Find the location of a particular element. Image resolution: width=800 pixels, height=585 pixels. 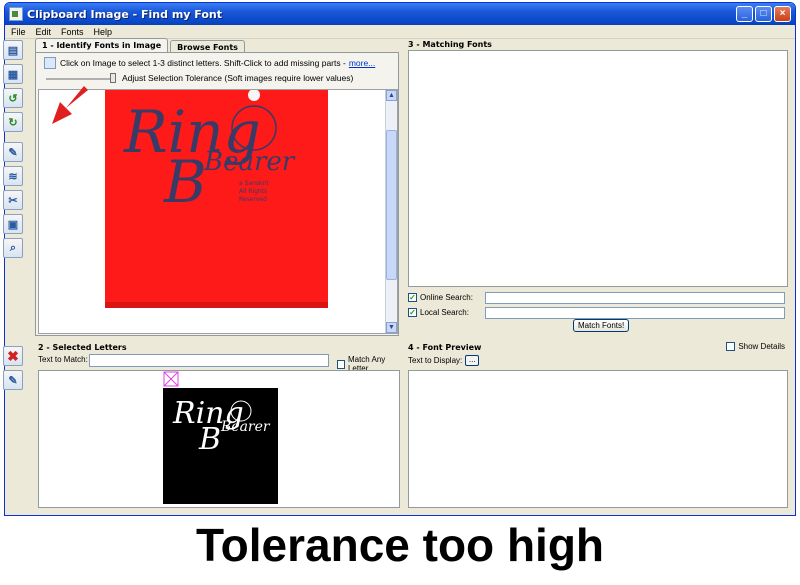

image-text-bearer: Bearer is located at coordinates (249, 162).